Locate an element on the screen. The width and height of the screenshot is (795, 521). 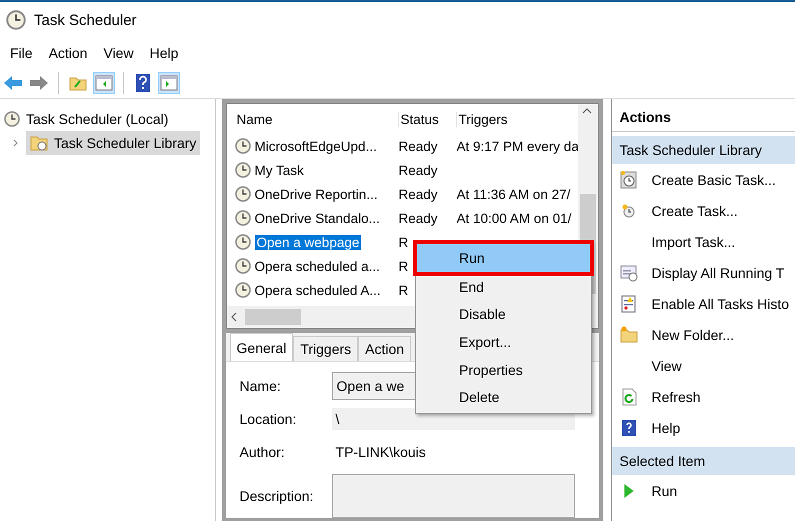
calendar-clock-icon is located at coordinates (629, 179).